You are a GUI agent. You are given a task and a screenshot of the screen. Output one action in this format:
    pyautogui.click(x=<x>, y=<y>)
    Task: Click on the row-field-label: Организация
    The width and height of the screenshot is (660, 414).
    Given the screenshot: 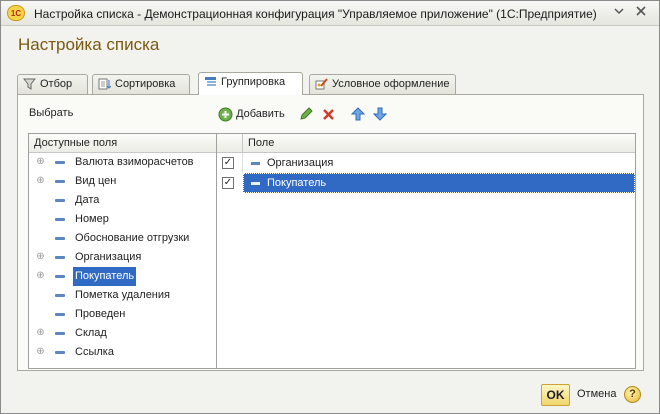 What is the action you would take?
    pyautogui.click(x=300, y=163)
    